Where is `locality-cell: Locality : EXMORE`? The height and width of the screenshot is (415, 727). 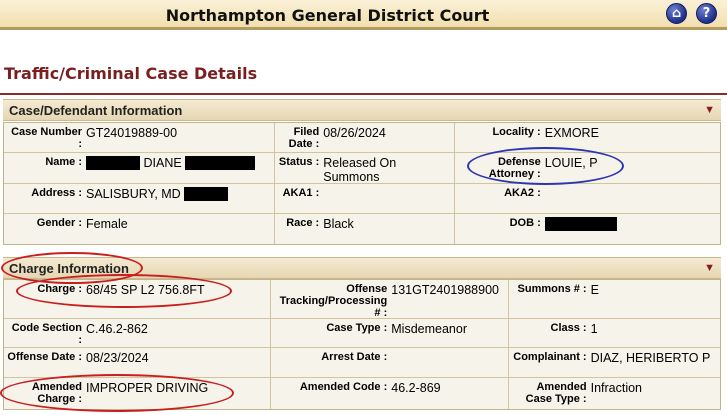
locality-cell: Locality : EXMORE is located at coordinates (587, 137).